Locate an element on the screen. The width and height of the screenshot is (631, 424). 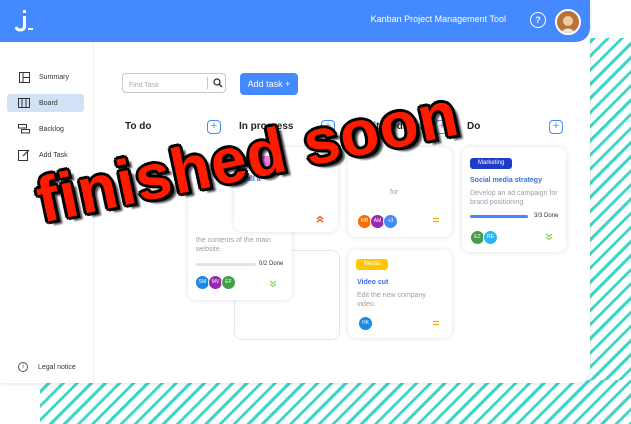
avatar-photo-icon is located at coordinates (568, 22).